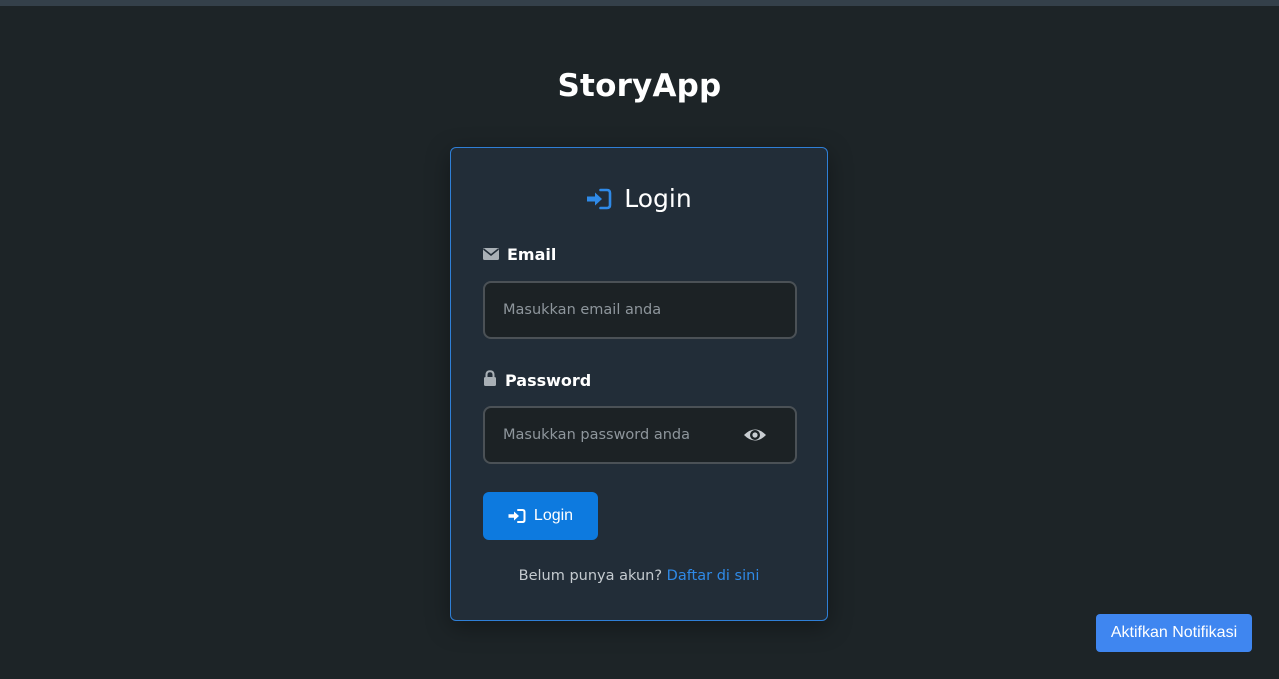  What do you see at coordinates (1174, 633) in the screenshot?
I see `enable-notifications-button: Aktifkan Notifikasi` at bounding box center [1174, 633].